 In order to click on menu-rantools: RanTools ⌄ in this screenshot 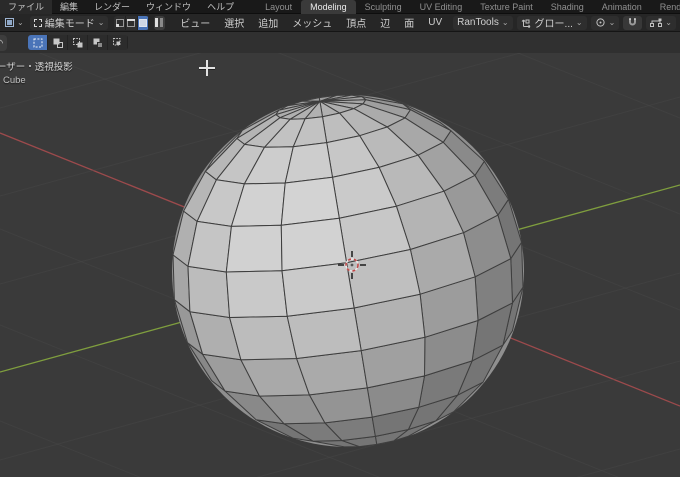, I will do `click(483, 22)`.